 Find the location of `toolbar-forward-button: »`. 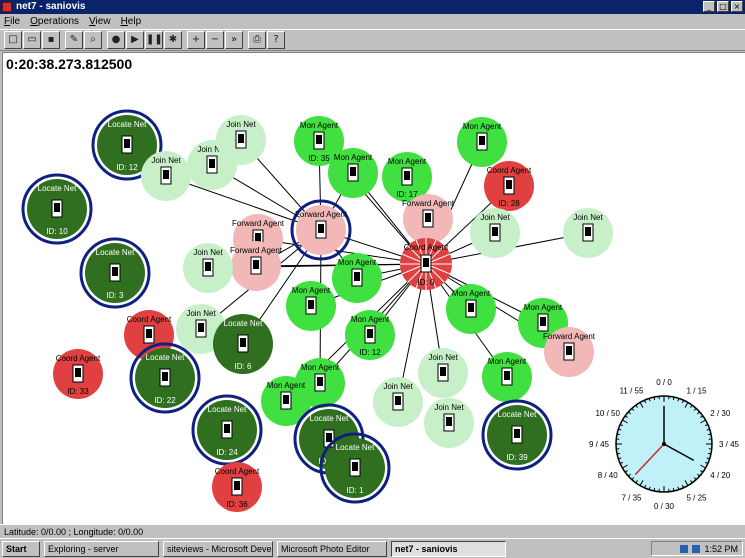

toolbar-forward-button: » is located at coordinates (234, 40).